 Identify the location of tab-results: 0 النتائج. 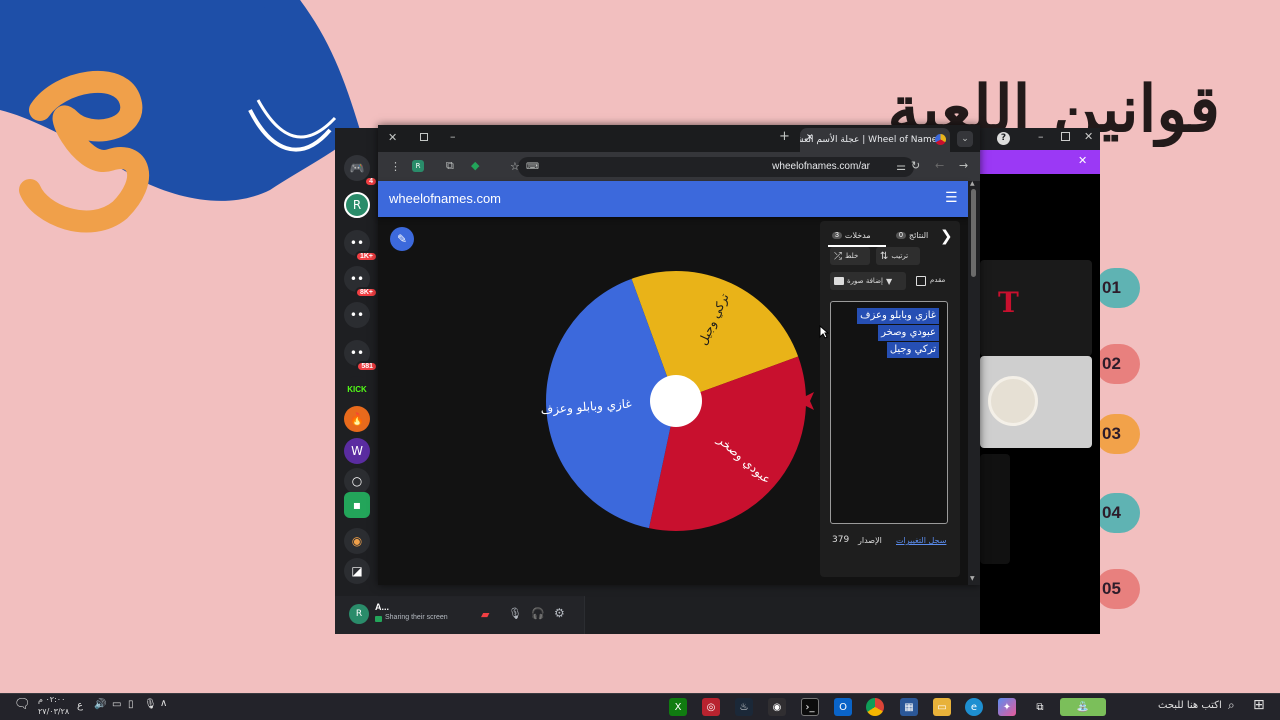
(912, 235).